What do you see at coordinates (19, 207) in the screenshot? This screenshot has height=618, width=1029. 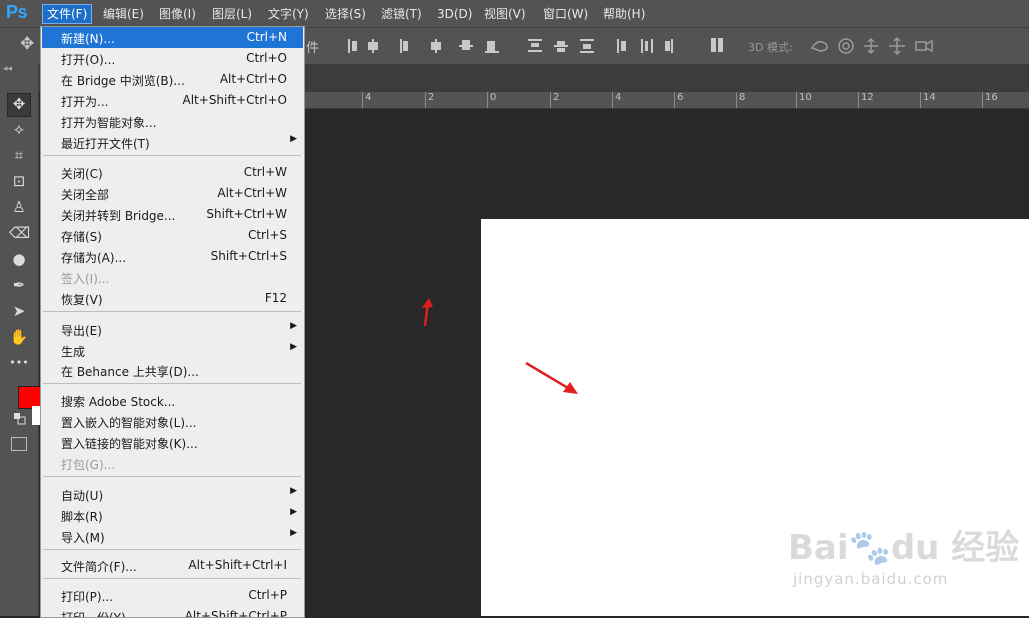 I see `stamp-tool-icon: ♙` at bounding box center [19, 207].